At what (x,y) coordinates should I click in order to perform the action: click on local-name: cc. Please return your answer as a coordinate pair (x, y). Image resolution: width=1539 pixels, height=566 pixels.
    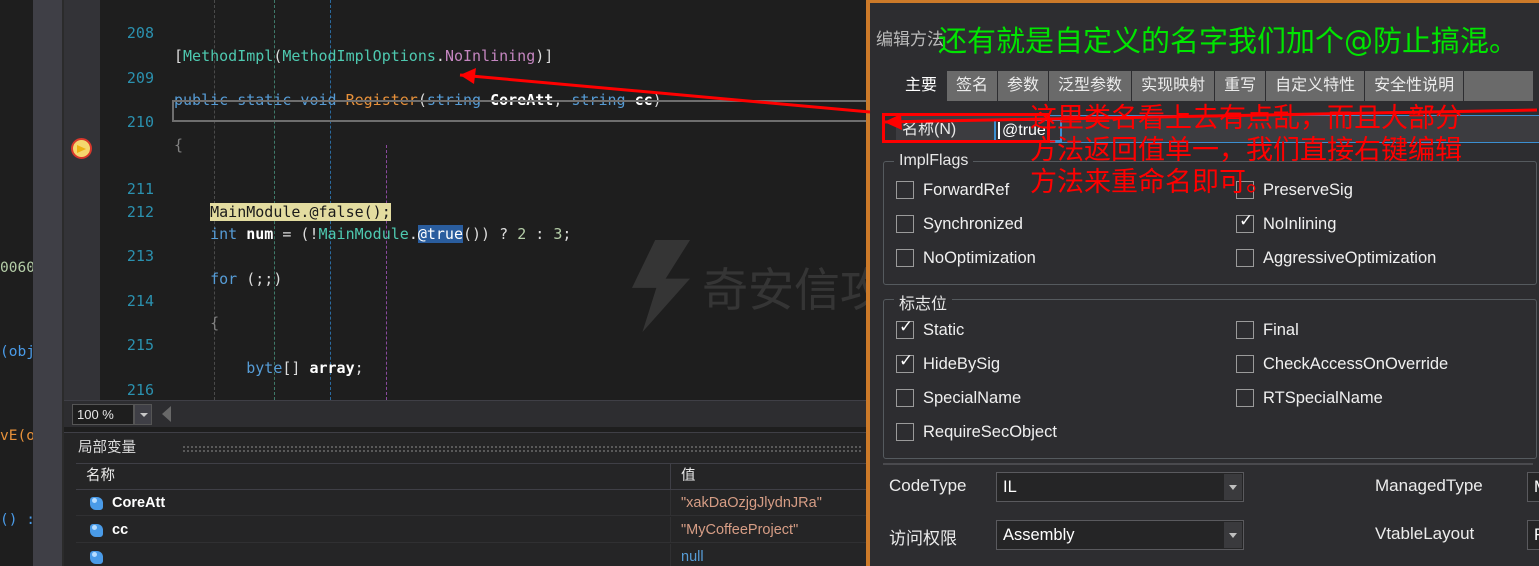
    Looking at the image, I should click on (120, 530).